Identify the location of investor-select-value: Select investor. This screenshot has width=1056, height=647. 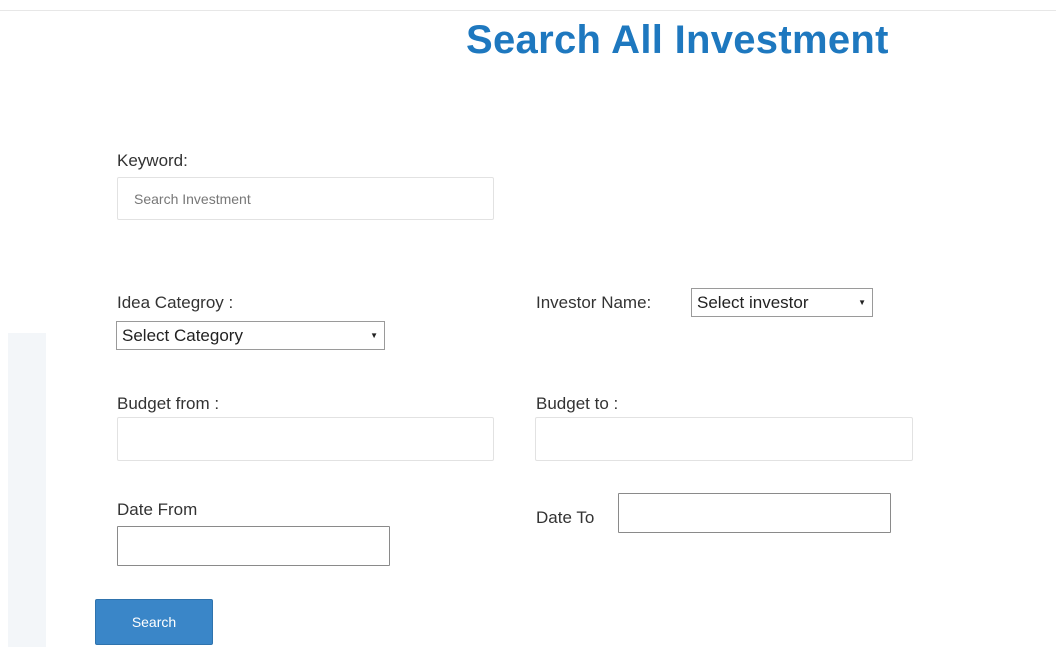
(753, 302).